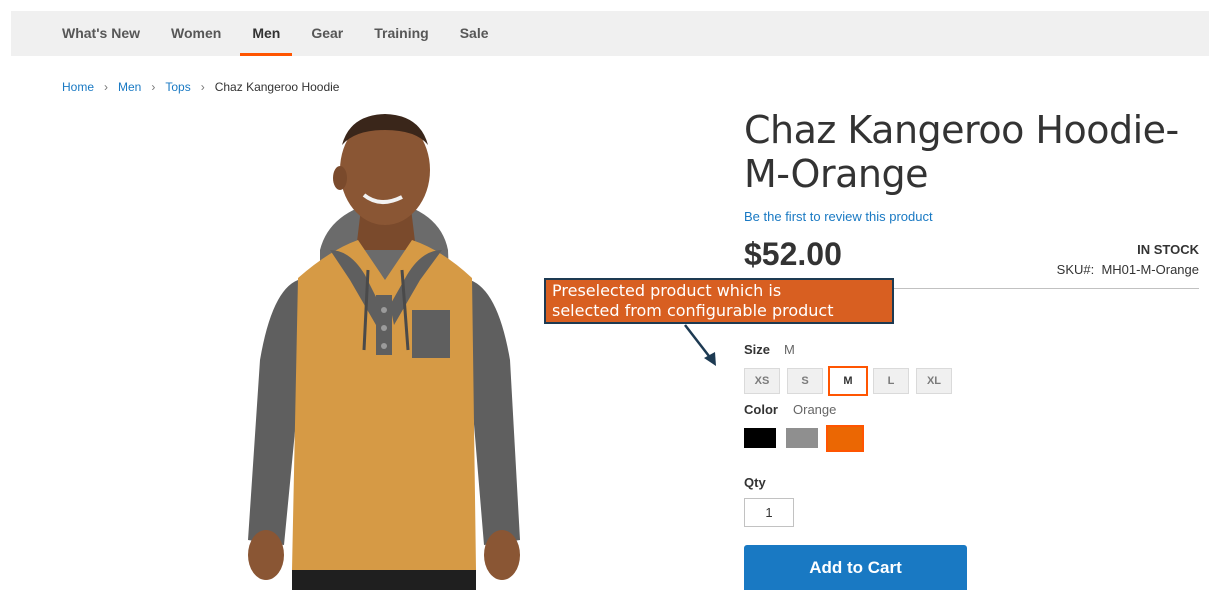 Image resolution: width=1209 pixels, height=590 pixels. I want to click on nav-item-women: Women, so click(196, 33).